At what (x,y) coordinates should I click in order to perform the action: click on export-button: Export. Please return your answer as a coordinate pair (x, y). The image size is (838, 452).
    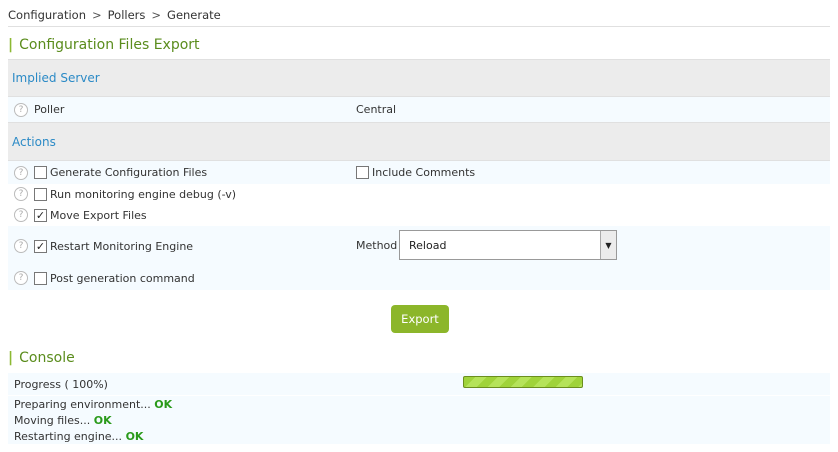
    Looking at the image, I should click on (420, 319).